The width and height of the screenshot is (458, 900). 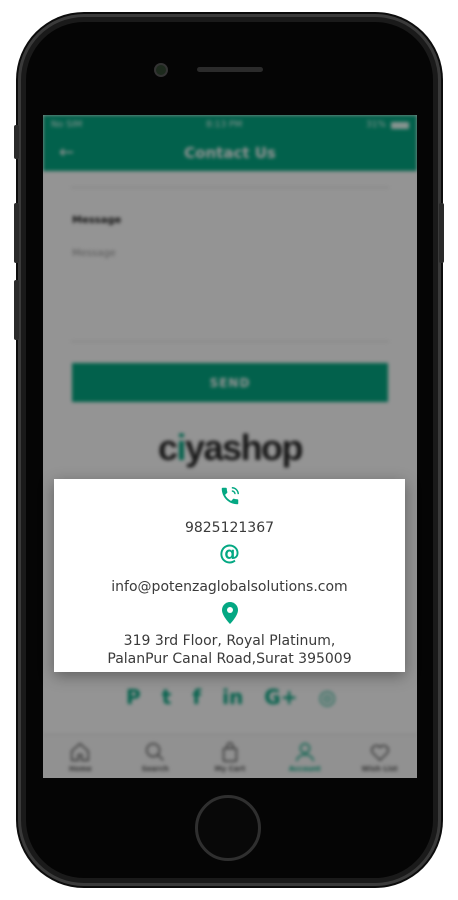 I want to click on address-line-2: PalanPur Canal Road,Surat 395009, so click(x=229, y=659).